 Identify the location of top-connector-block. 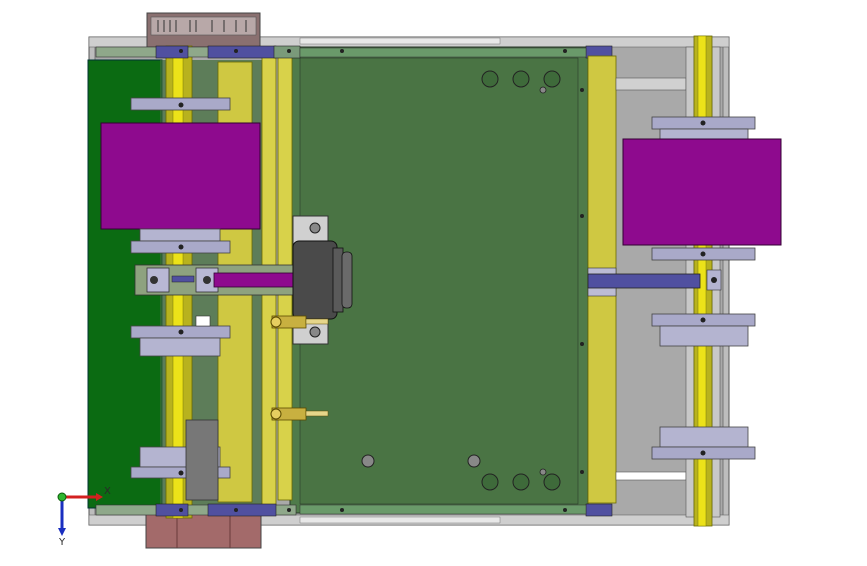
(203, 30).